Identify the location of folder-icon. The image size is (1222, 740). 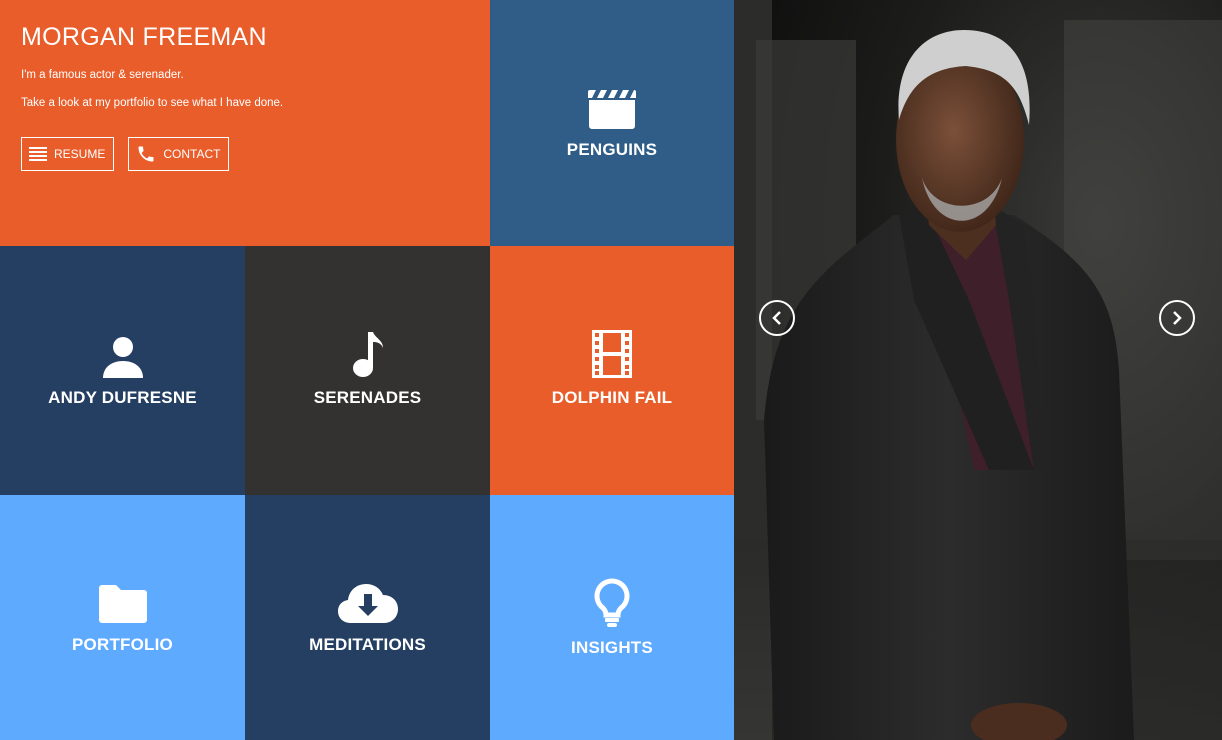
(122, 603).